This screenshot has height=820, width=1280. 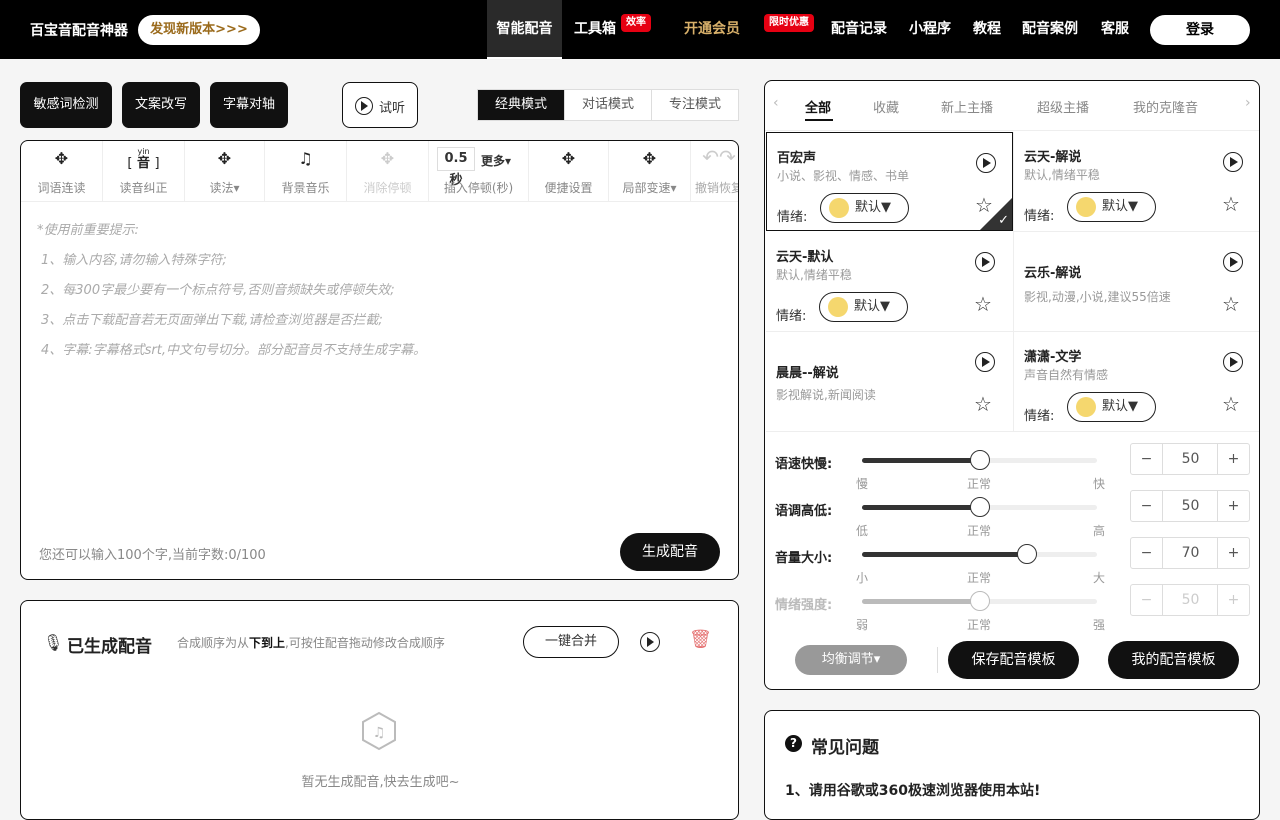 What do you see at coordinates (789, 23) in the screenshot?
I see `vip-badge: 限时优惠` at bounding box center [789, 23].